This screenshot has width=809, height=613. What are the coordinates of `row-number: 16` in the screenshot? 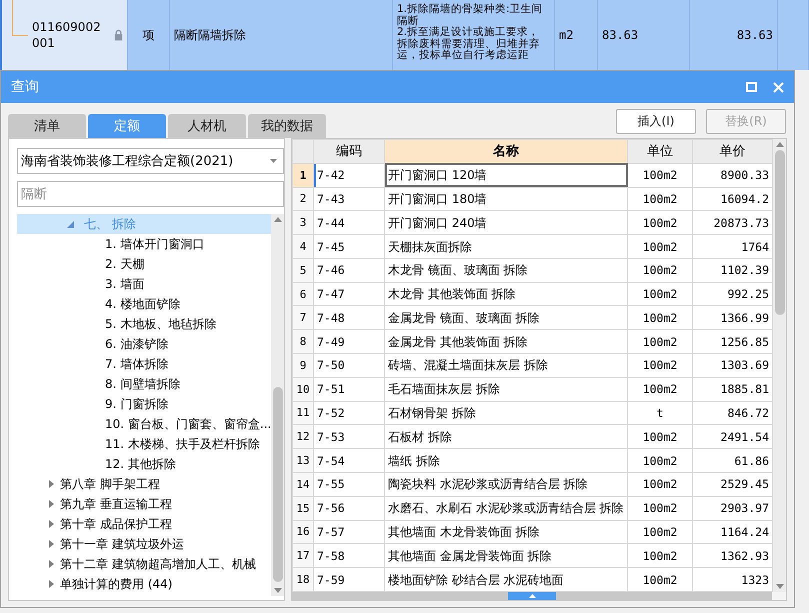 It's located at (303, 532).